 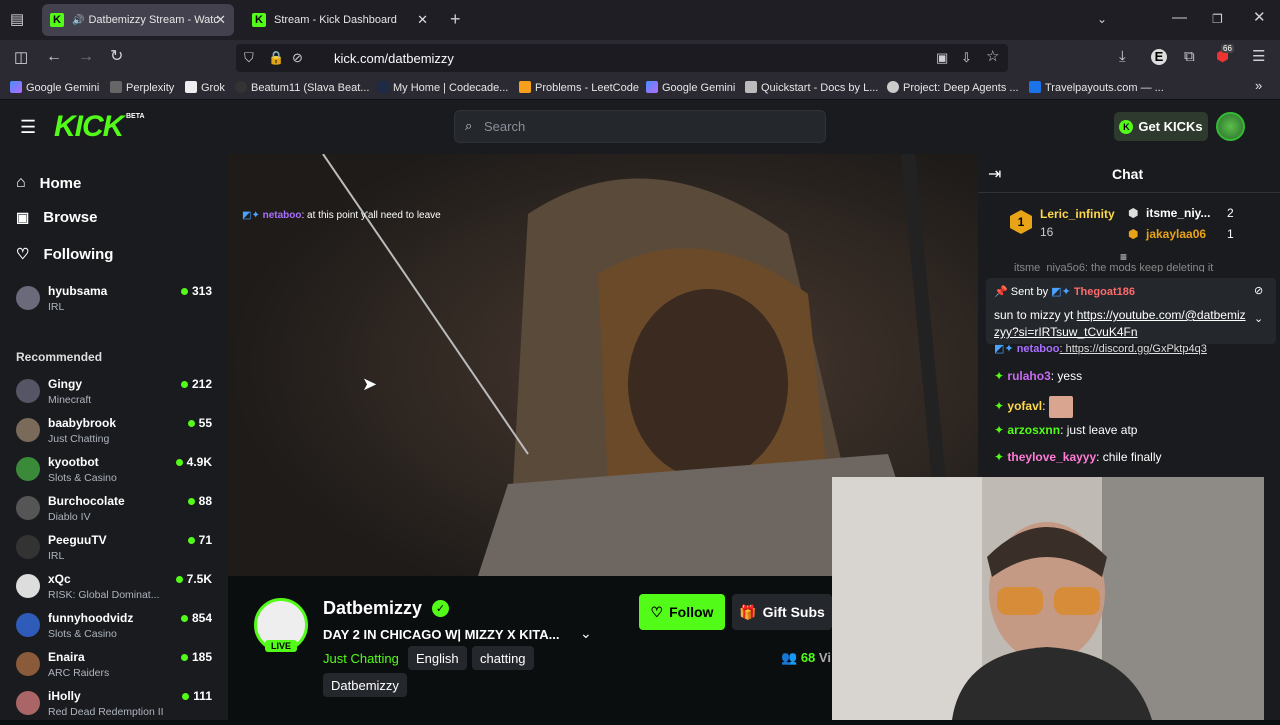 I want to click on tab-datbemizzy: K 🔊 Datbemizzy Stream - Watch ✕, so click(x=138, y=20).